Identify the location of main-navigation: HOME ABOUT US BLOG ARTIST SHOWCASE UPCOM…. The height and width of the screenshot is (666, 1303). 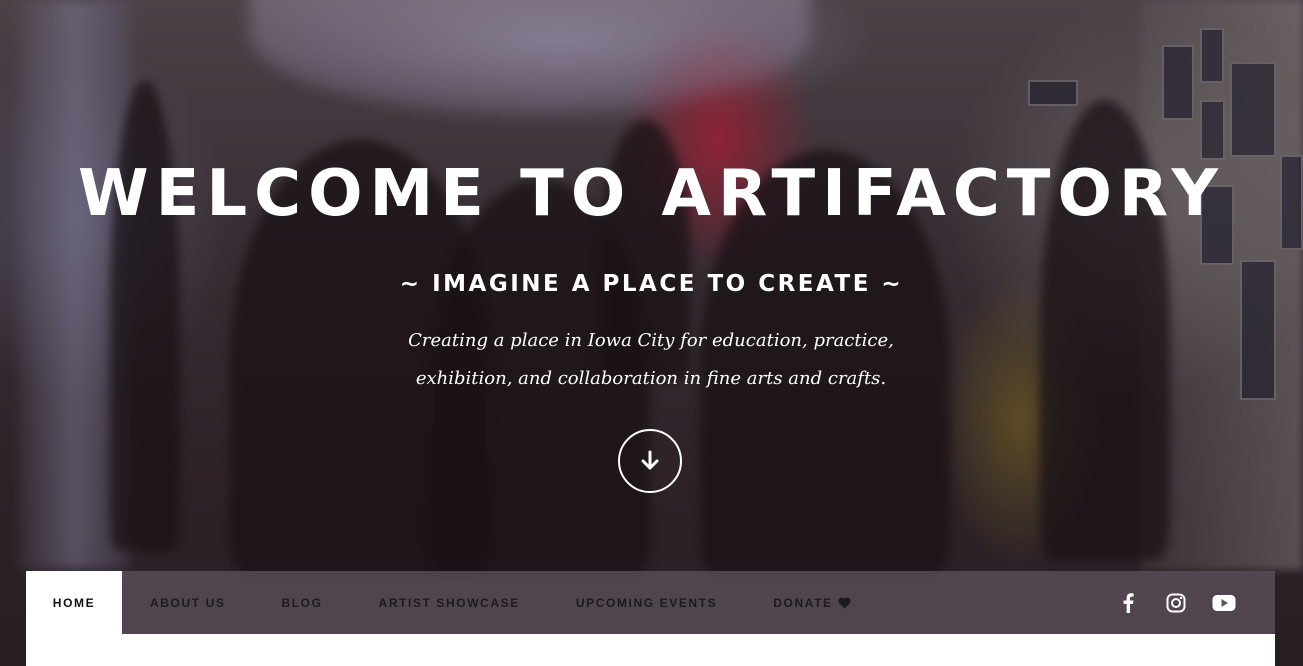
(650, 602).